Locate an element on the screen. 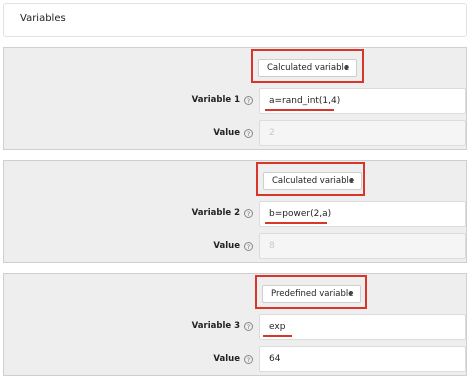  variables-header: Variables is located at coordinates (235, 20).